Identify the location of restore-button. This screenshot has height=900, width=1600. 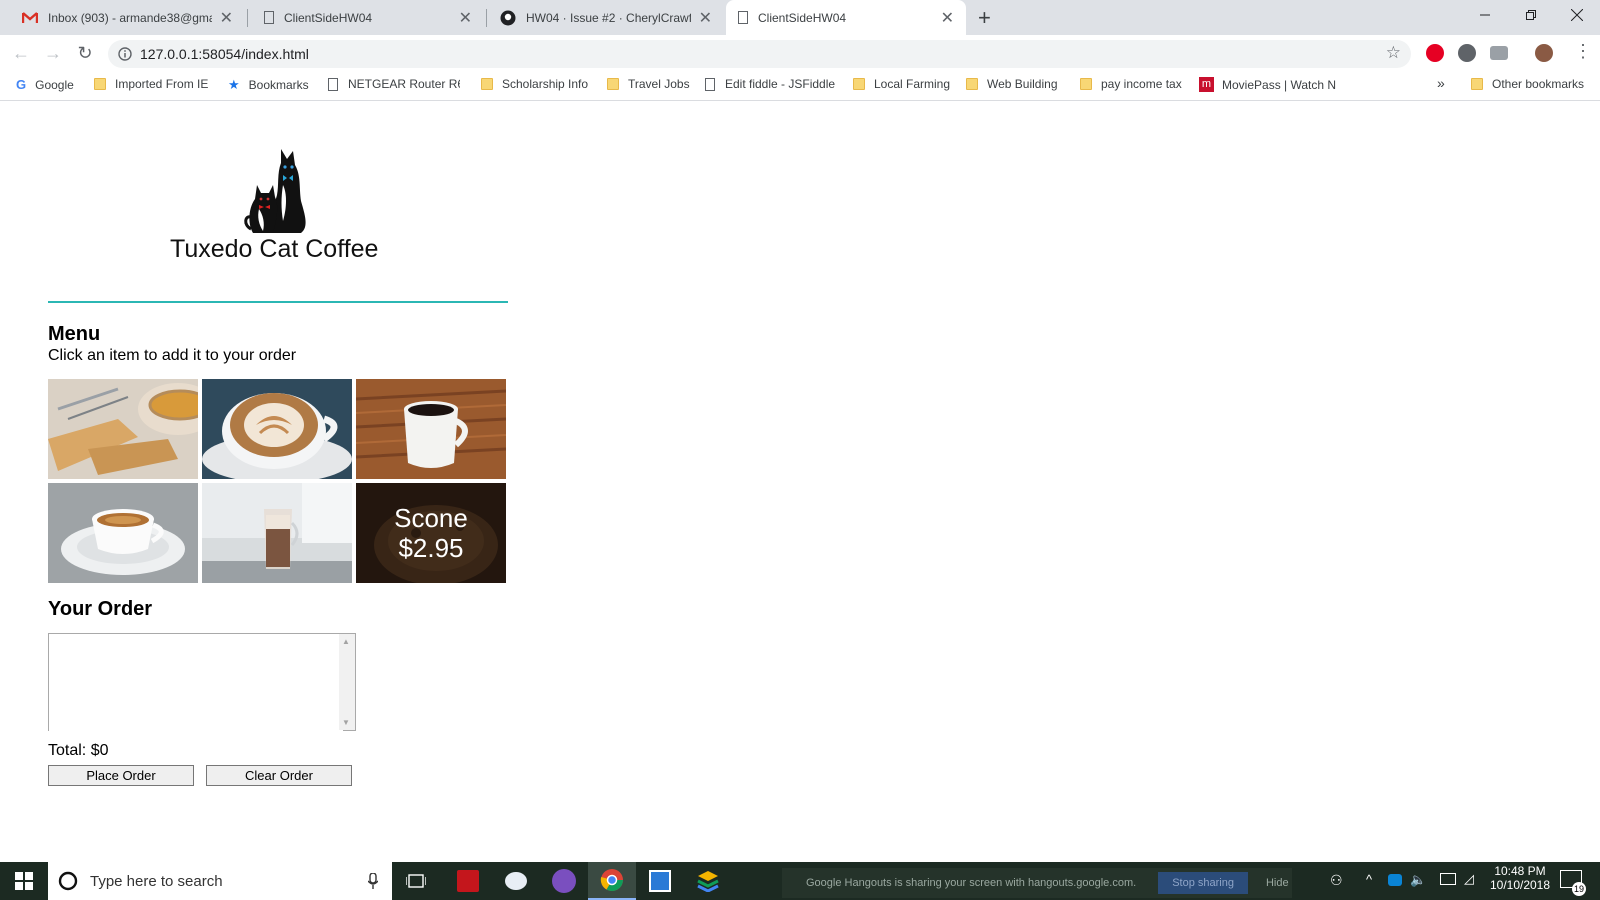
(1531, 15).